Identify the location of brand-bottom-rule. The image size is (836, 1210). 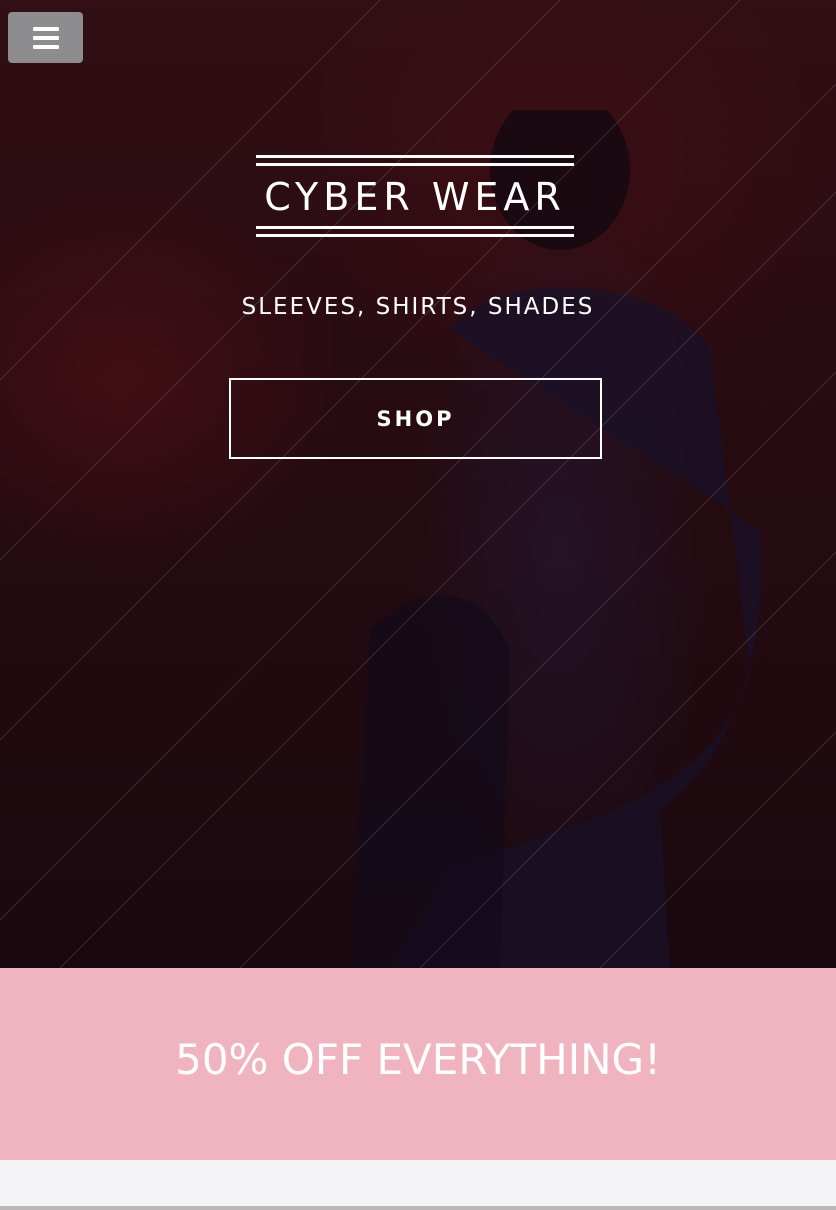
(415, 235).